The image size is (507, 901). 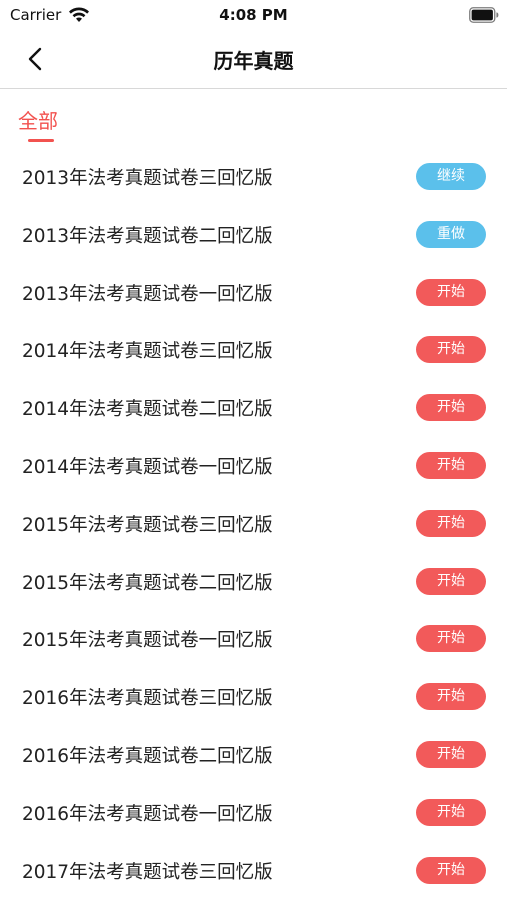 I want to click on exam-title: 2017年法考真题试卷三回忆版, so click(x=147, y=872).